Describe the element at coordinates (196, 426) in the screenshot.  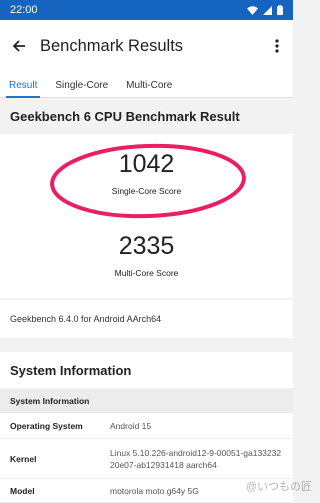
I see `system-info-value: Android 15` at that location.